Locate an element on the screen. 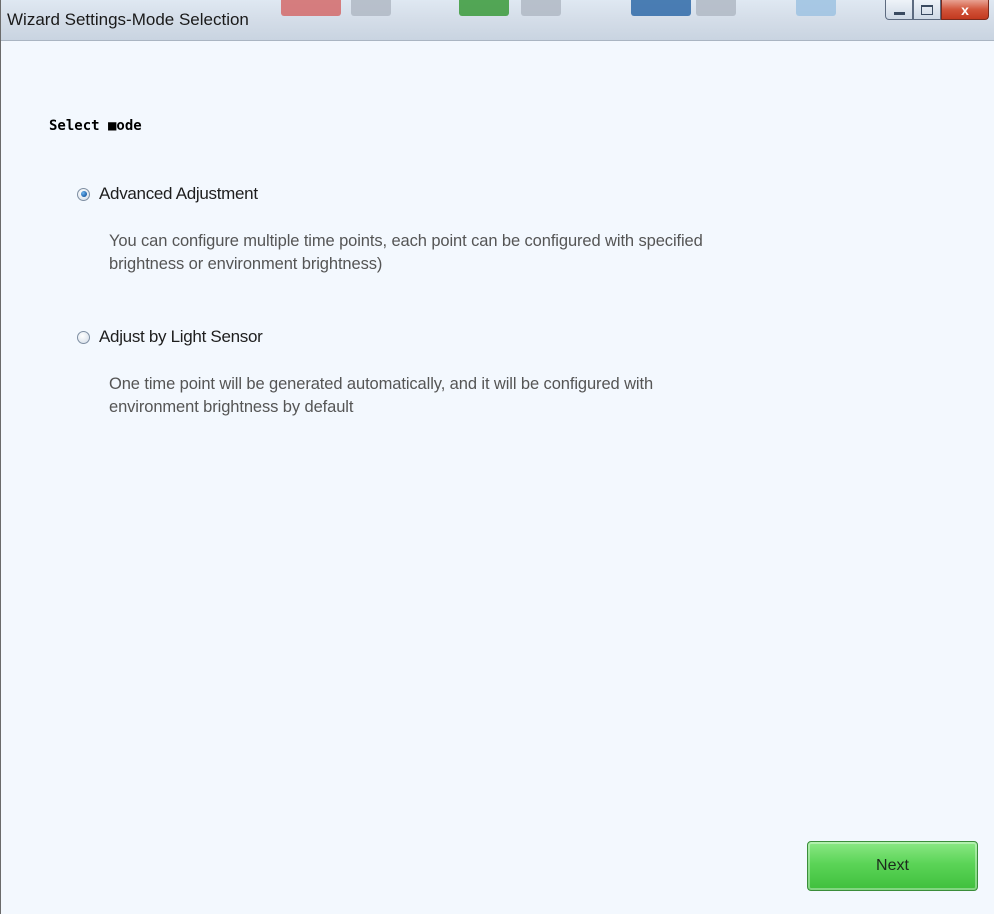 The height and width of the screenshot is (914, 994). maximize-icon is located at coordinates (927, 9).